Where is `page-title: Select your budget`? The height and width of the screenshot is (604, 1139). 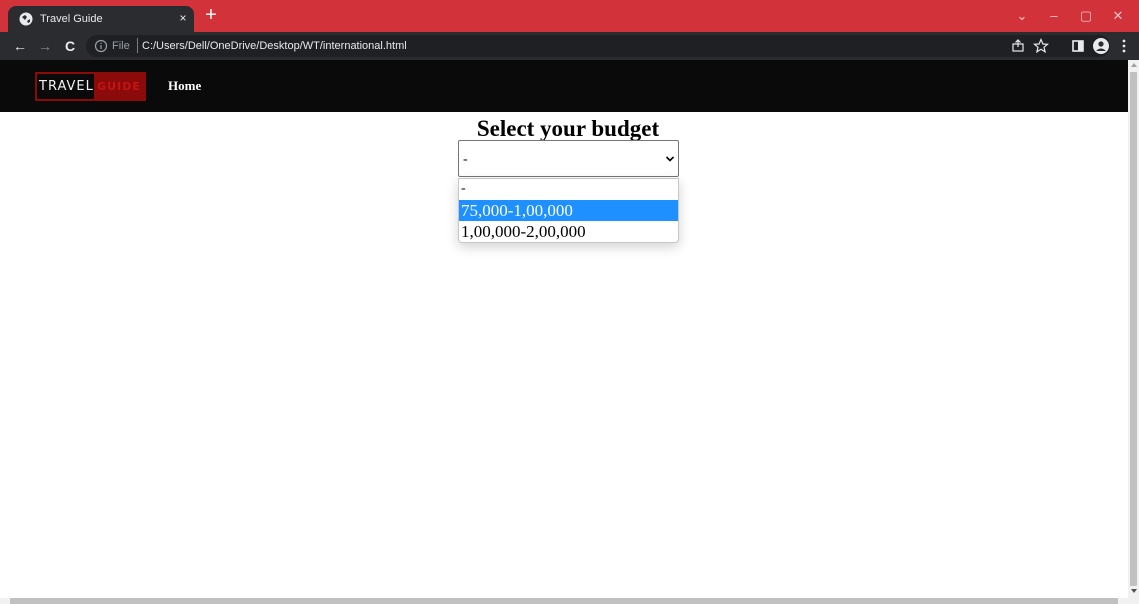
page-title: Select your budget is located at coordinates (568, 128).